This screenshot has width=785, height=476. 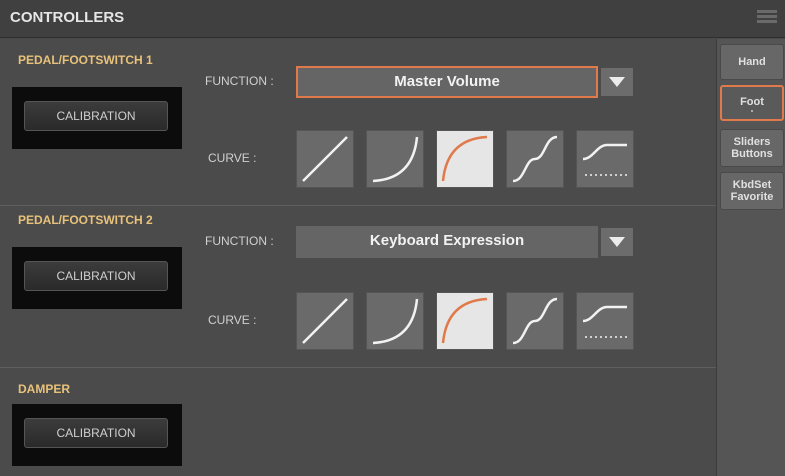 I want to click on section-title: PEDAL/FOOTSWITCH 1, so click(x=85, y=60).